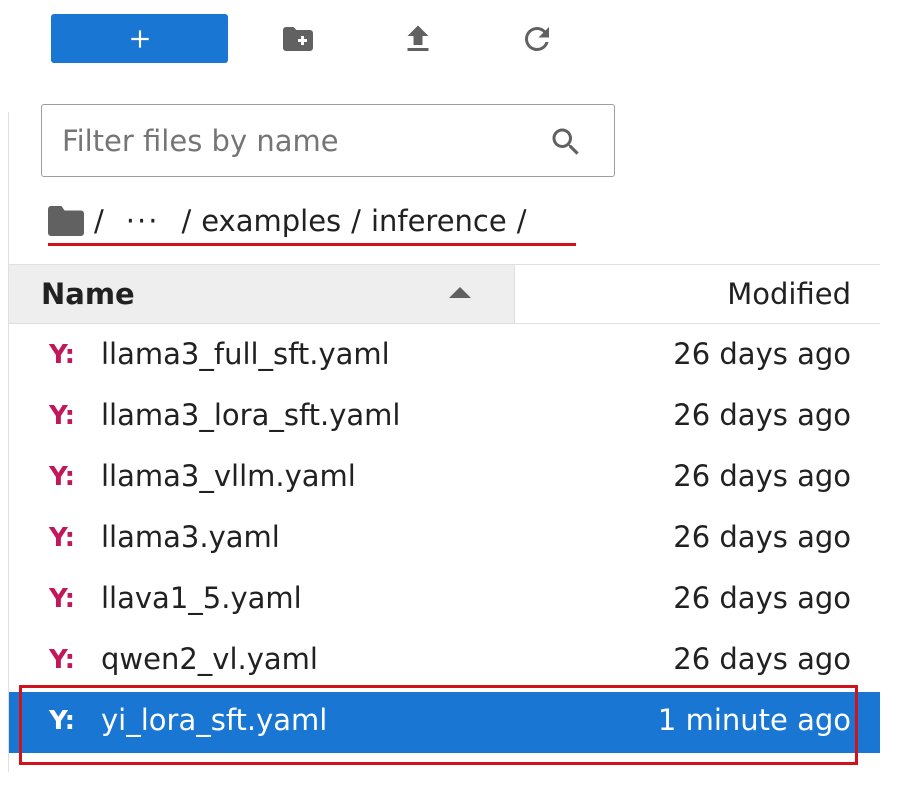  What do you see at coordinates (297, 140) in the screenshot?
I see `filter-input` at bounding box center [297, 140].